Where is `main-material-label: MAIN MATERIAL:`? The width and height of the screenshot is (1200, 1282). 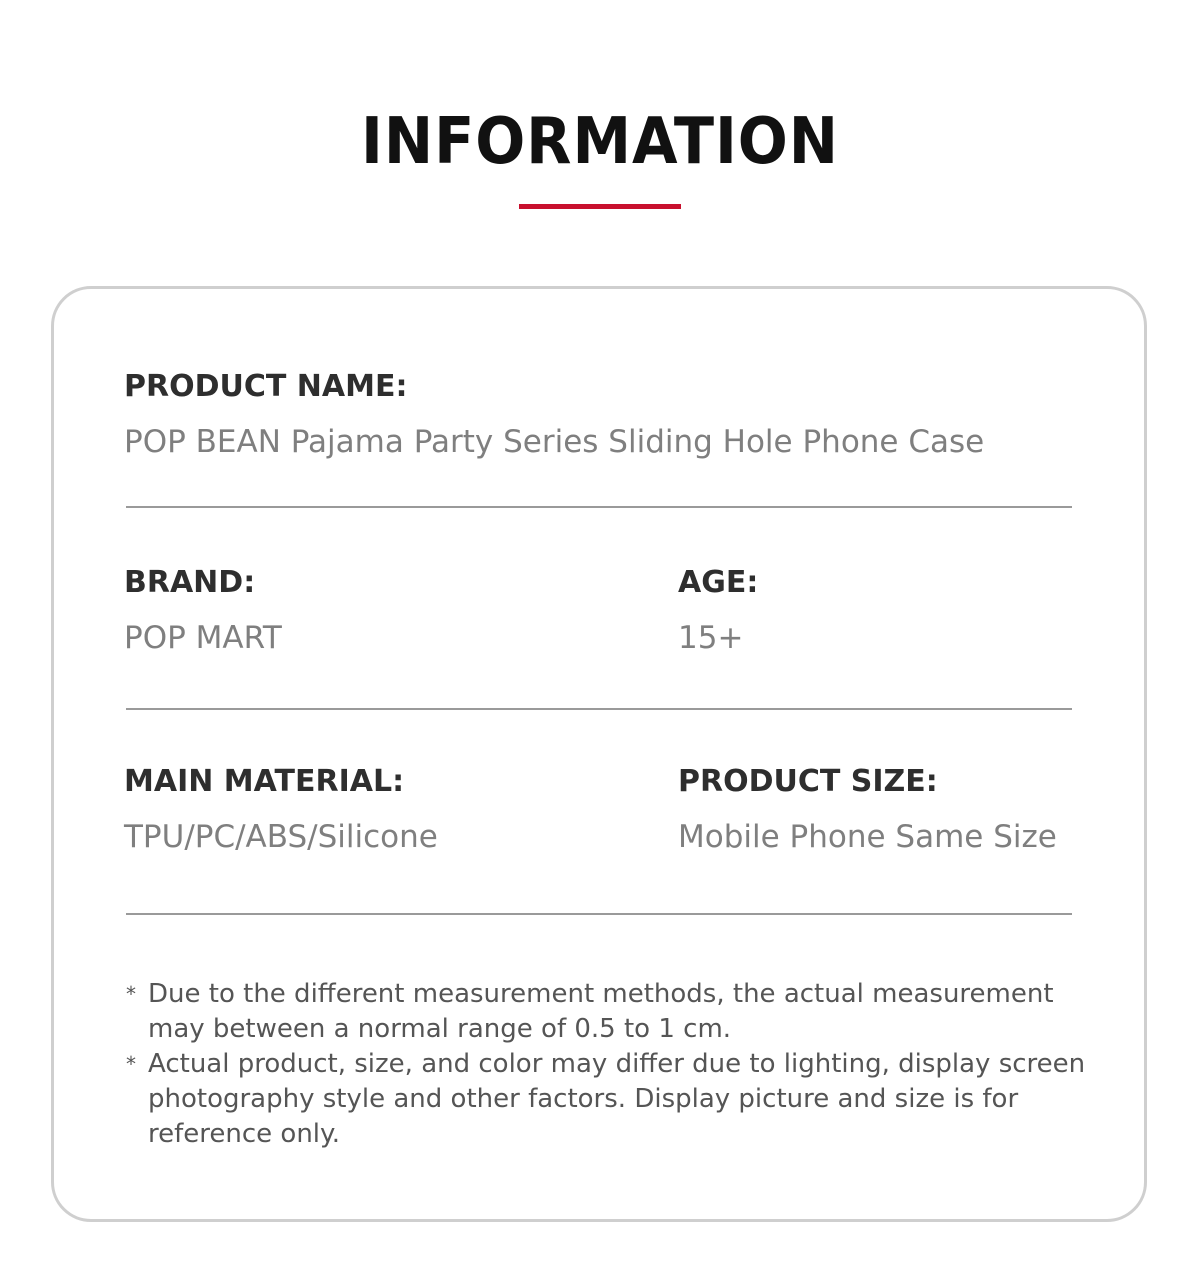 main-material-label: MAIN MATERIAL: is located at coordinates (264, 781).